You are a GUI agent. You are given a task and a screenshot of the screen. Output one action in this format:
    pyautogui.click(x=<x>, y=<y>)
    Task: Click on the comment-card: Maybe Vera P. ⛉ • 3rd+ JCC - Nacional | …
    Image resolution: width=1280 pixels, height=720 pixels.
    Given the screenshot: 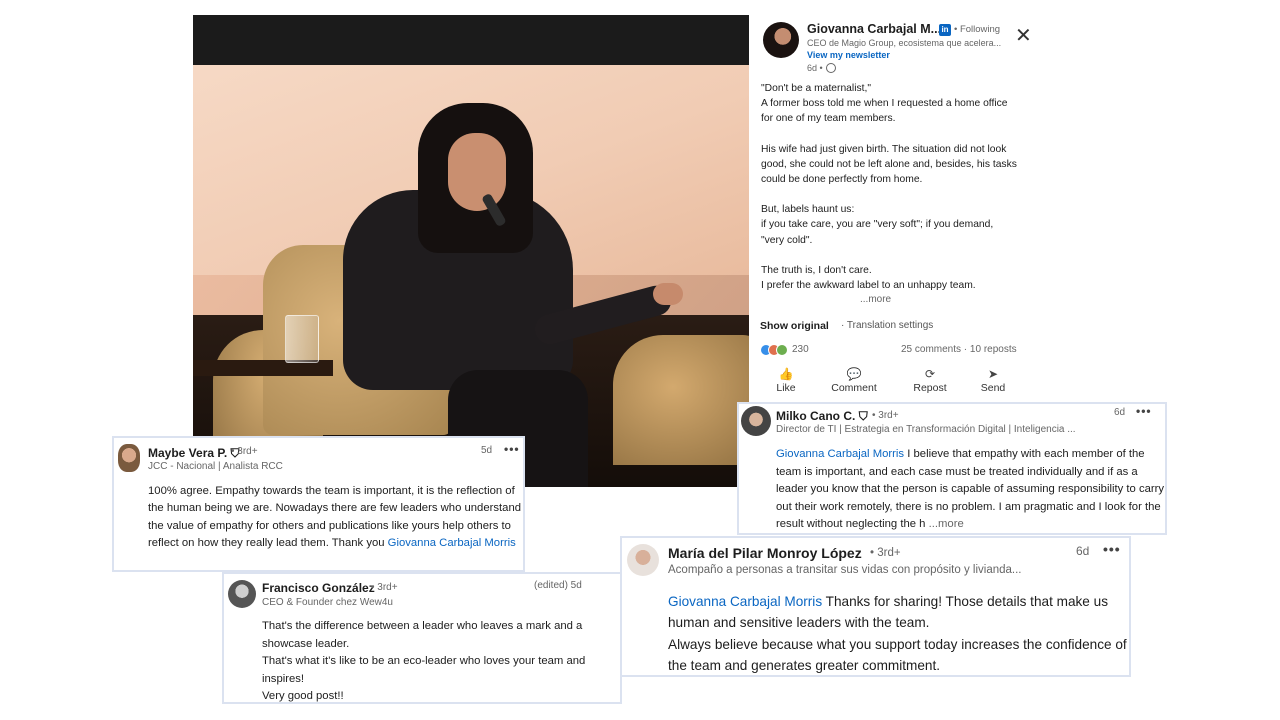 What is the action you would take?
    pyautogui.click(x=318, y=504)
    